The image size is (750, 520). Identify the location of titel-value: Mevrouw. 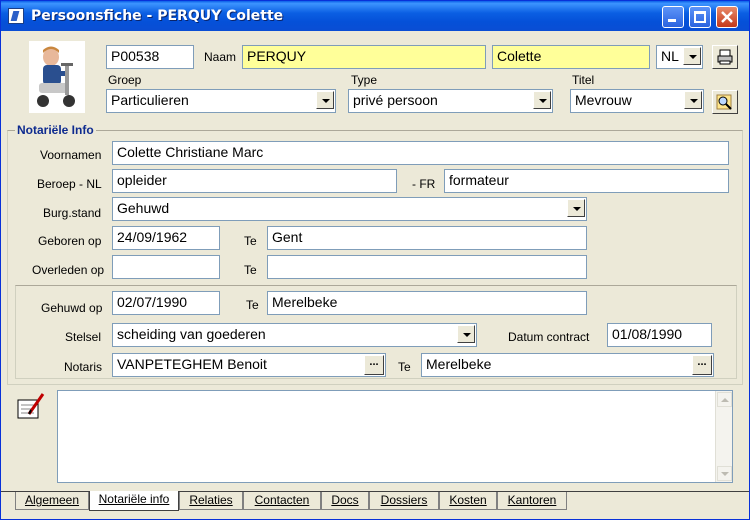
(603, 100).